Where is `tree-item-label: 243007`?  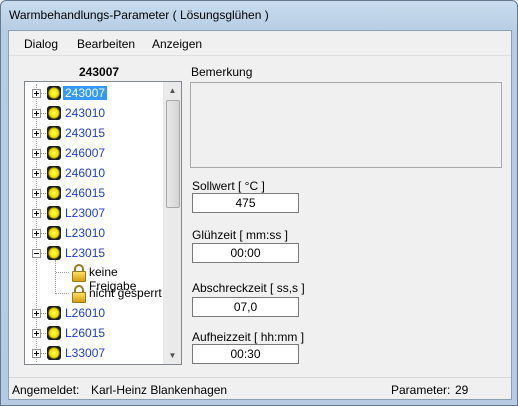
tree-item-label: 243007 is located at coordinates (85, 93).